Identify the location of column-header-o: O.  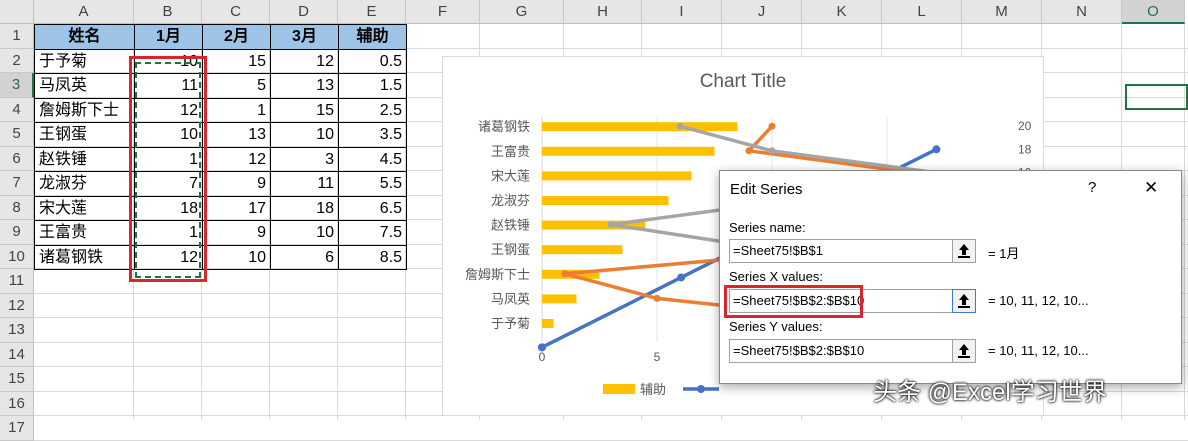
(1153, 12).